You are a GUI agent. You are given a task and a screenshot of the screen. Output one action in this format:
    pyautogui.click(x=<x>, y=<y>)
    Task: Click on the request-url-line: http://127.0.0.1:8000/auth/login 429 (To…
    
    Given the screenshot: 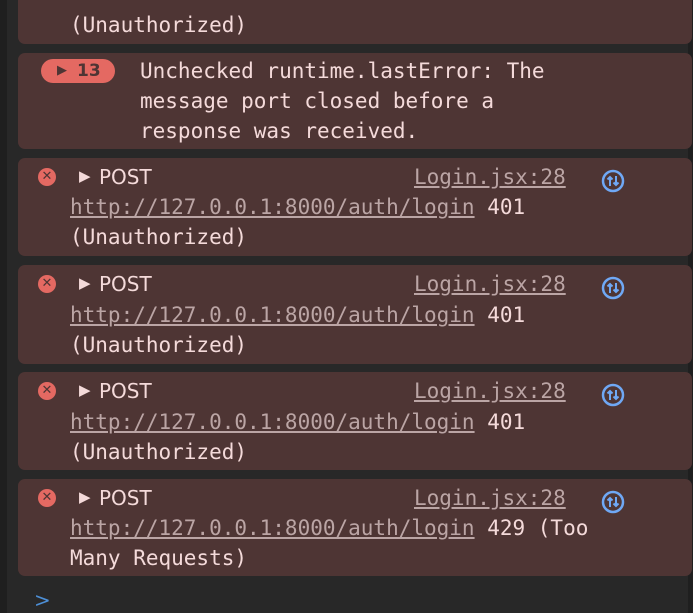 What is the action you would take?
    pyautogui.click(x=329, y=528)
    